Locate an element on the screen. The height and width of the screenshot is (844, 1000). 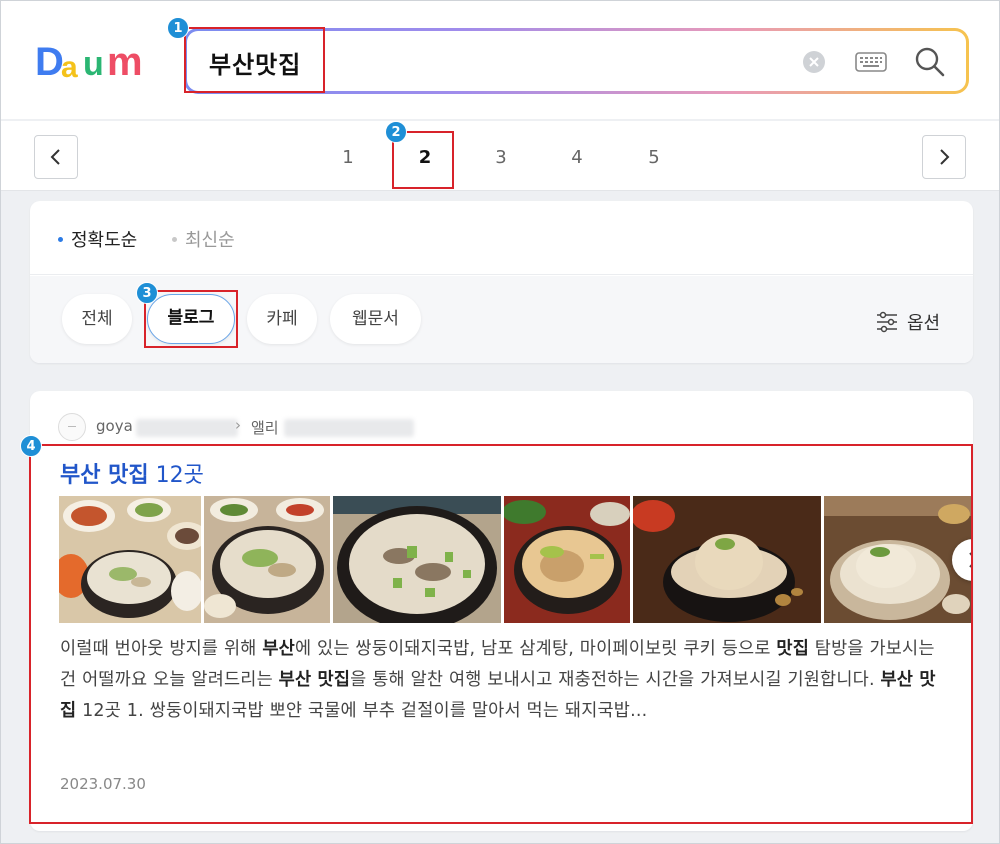
sliders-icon is located at coordinates (887, 322).